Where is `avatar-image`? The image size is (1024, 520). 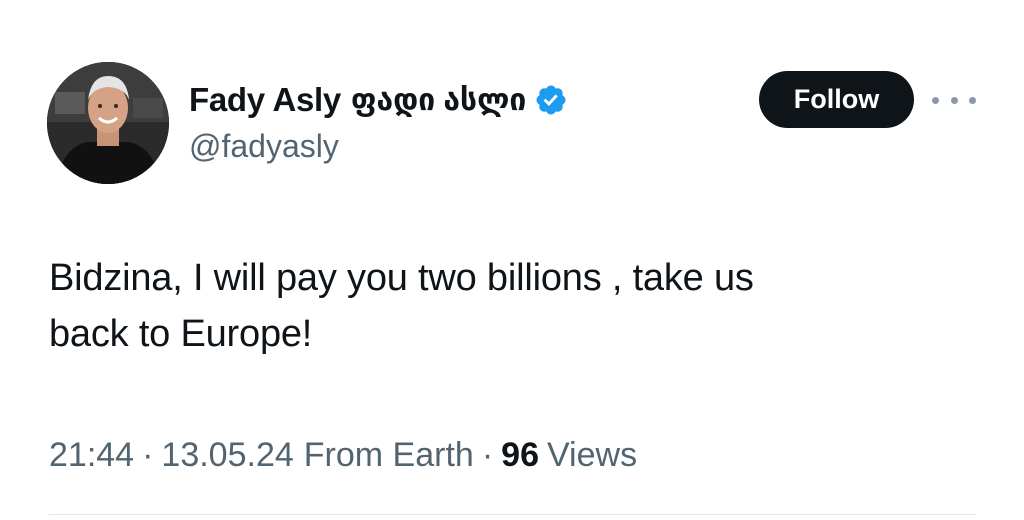 avatar-image is located at coordinates (108, 123).